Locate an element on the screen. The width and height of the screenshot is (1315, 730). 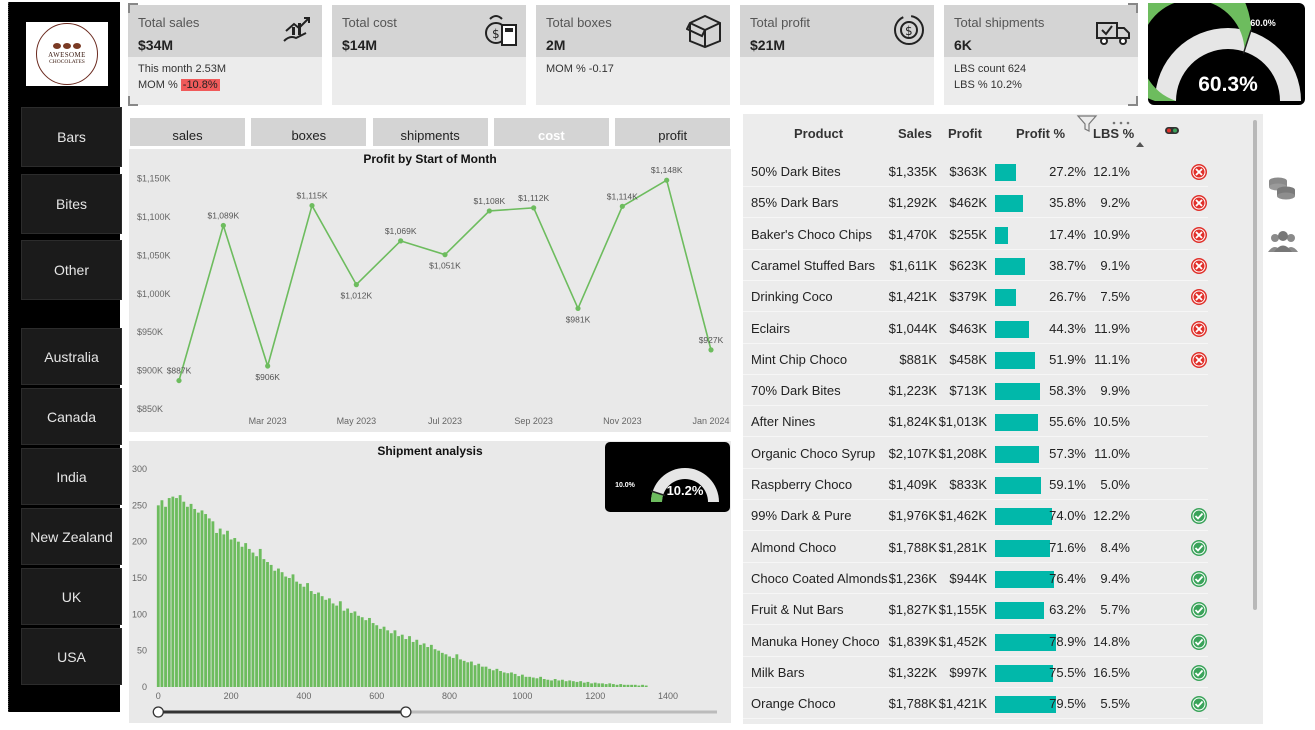
table-scrollbar is located at coordinates (1255, 365).